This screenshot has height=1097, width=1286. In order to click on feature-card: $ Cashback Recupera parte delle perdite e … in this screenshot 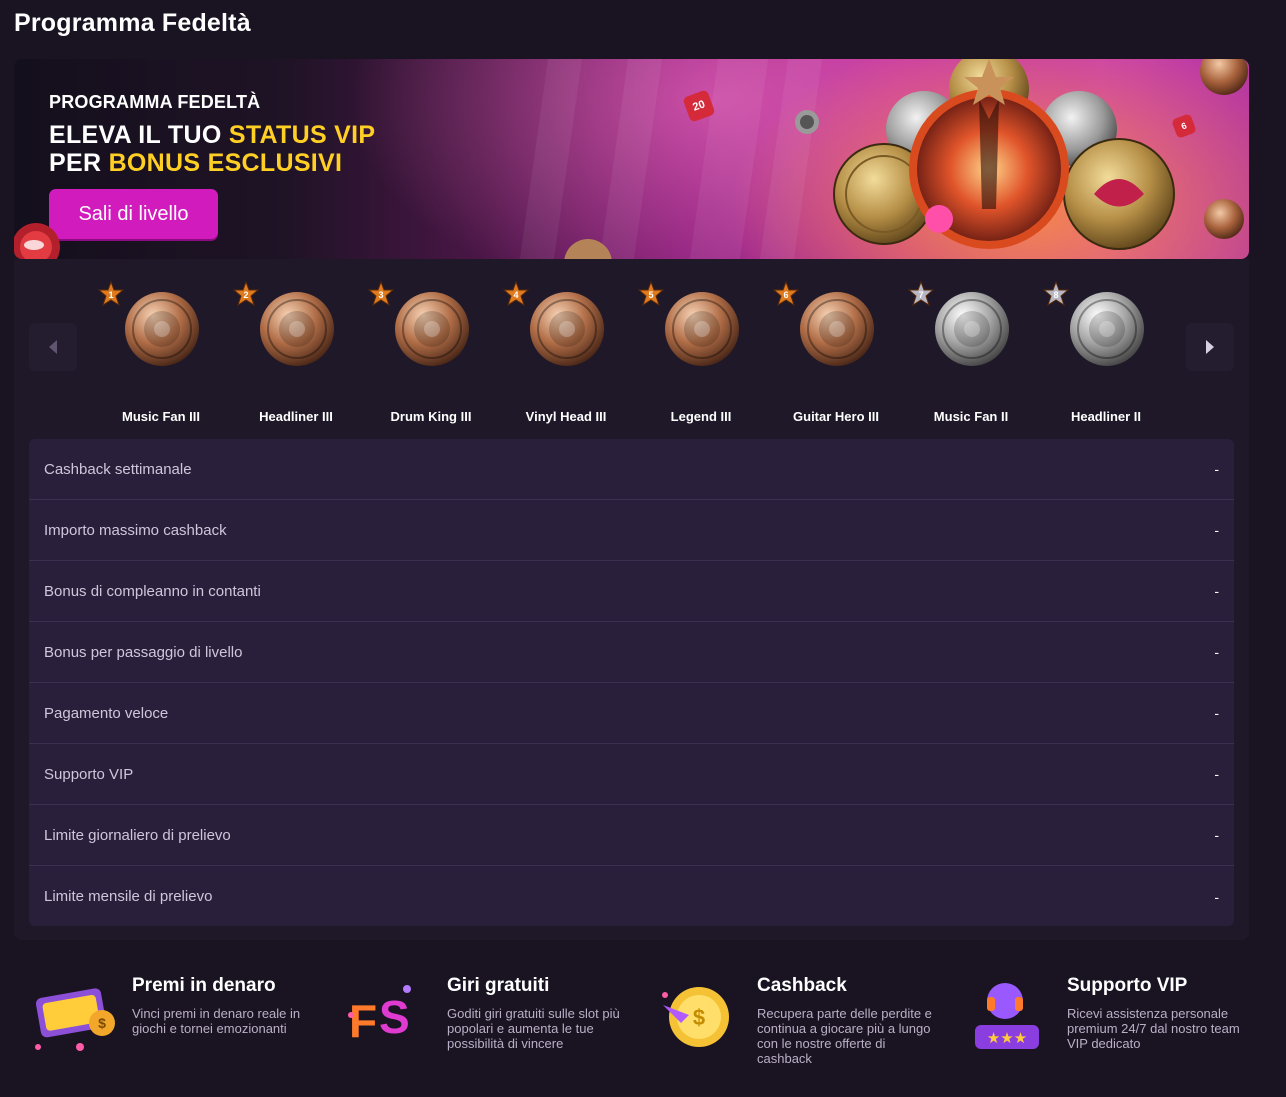, I will do `click(805, 1030)`.